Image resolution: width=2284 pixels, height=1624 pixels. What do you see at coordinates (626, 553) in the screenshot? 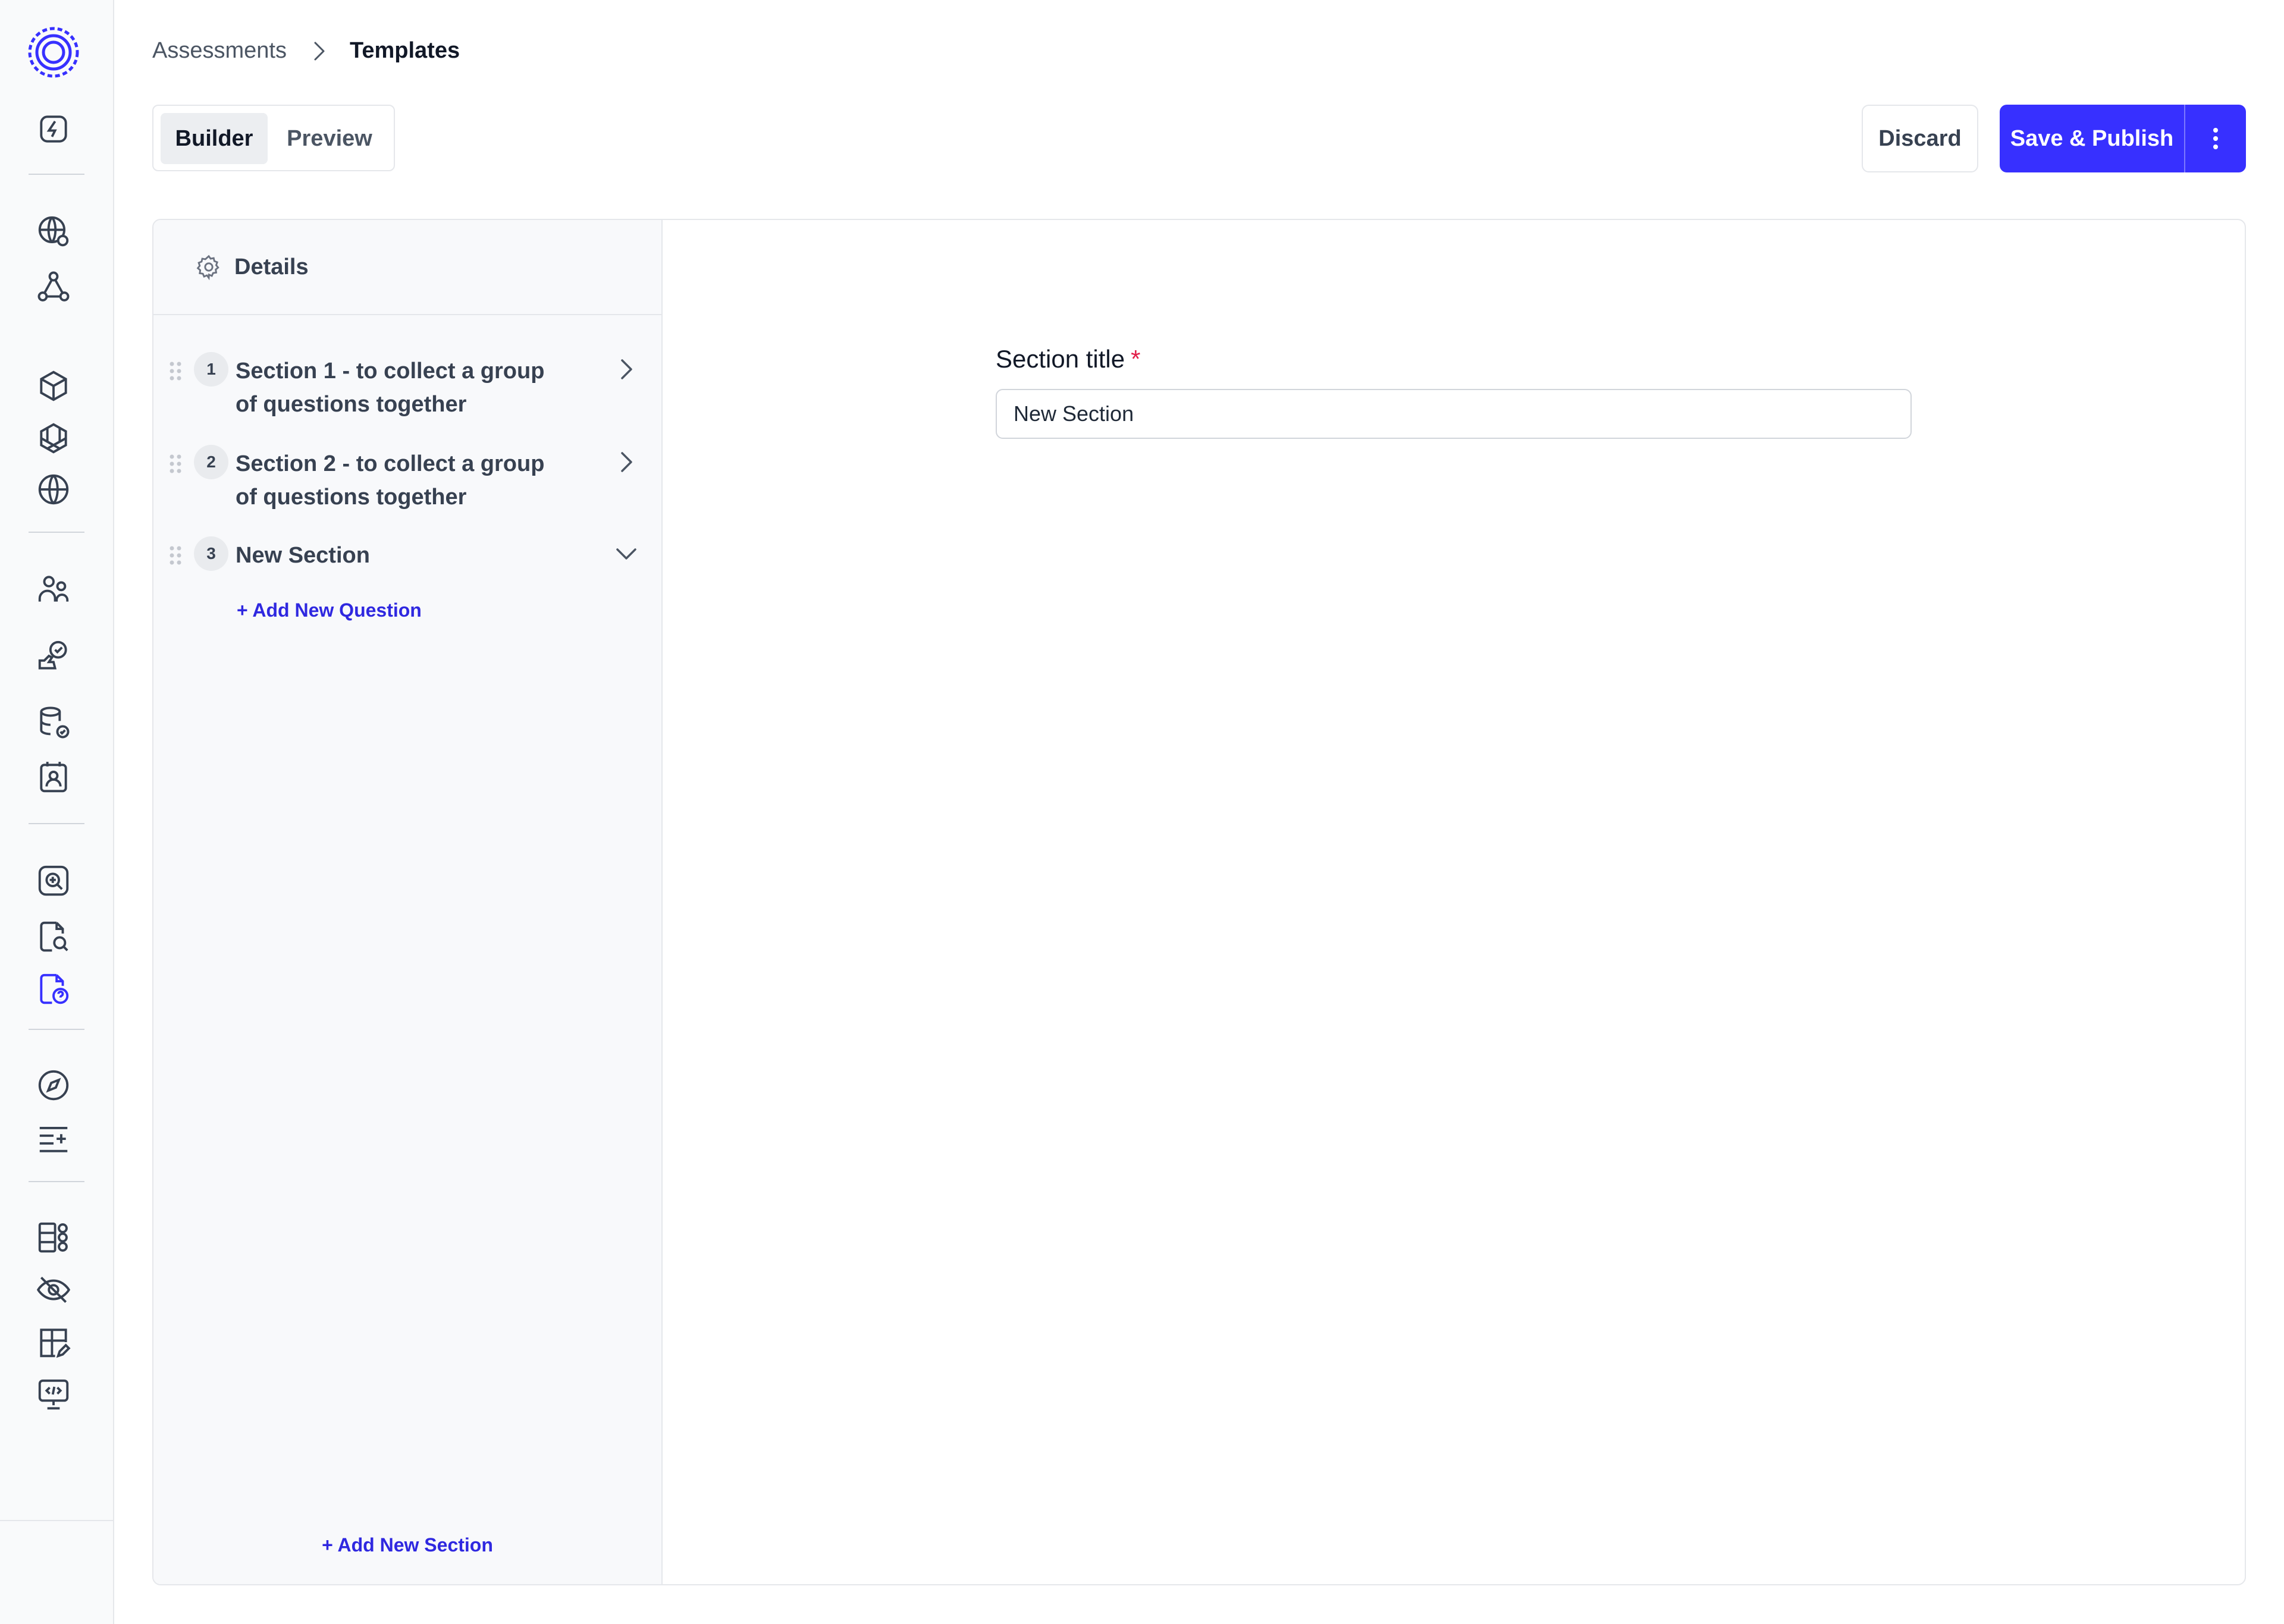
I see `chevron-down-icon` at bounding box center [626, 553].